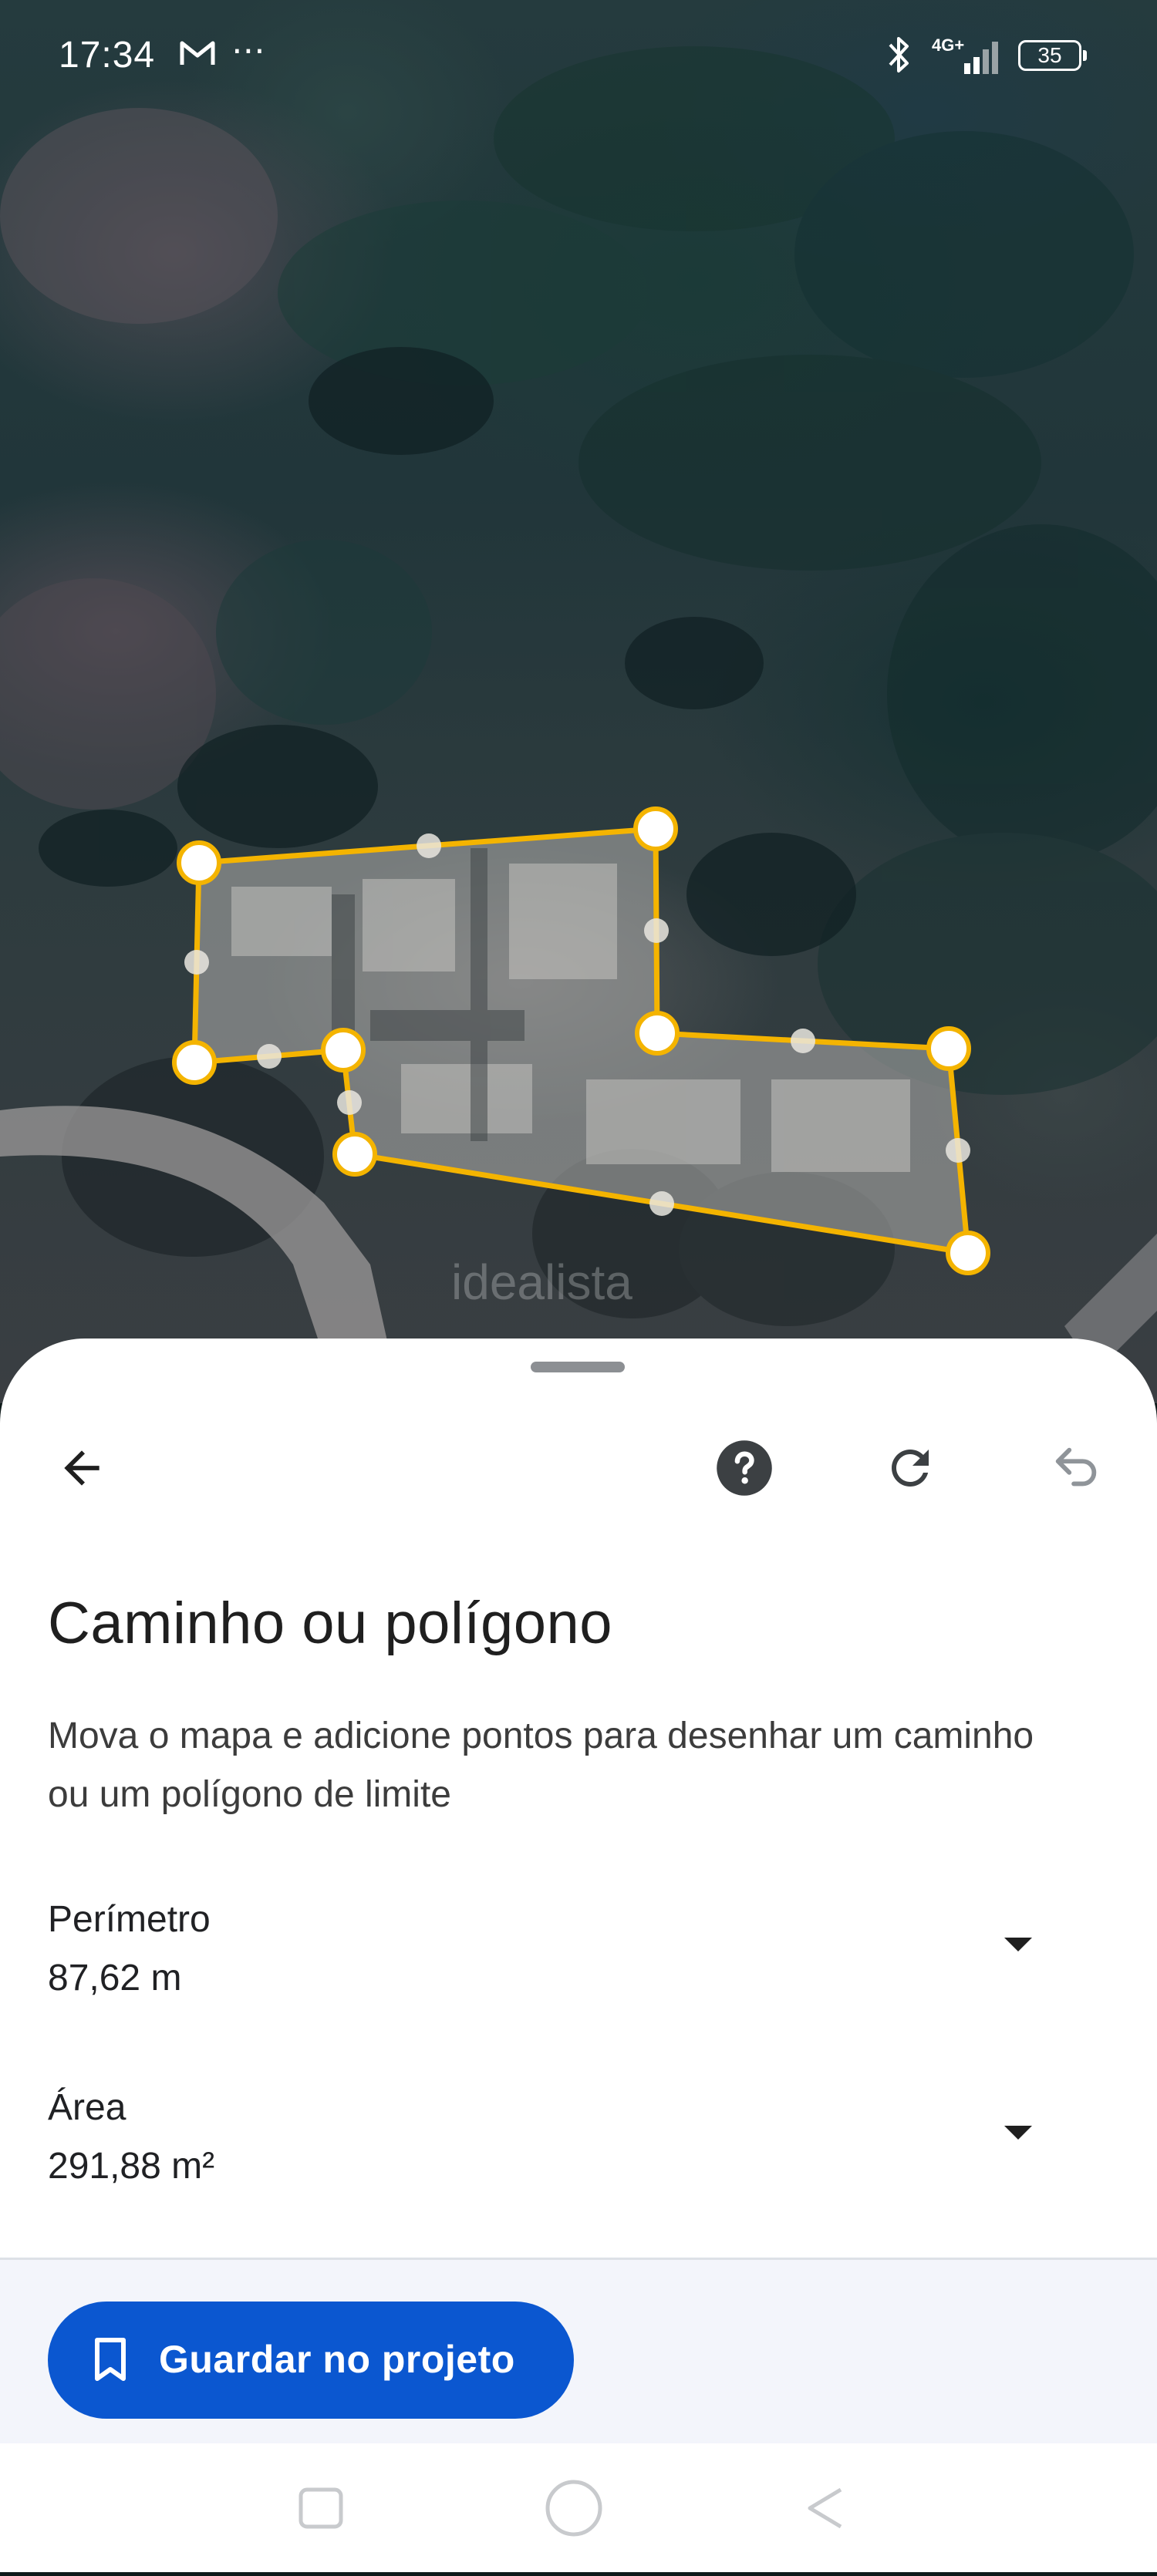 Image resolution: width=1157 pixels, height=2576 pixels. I want to click on more-notifications-icon: ⋯, so click(248, 50).